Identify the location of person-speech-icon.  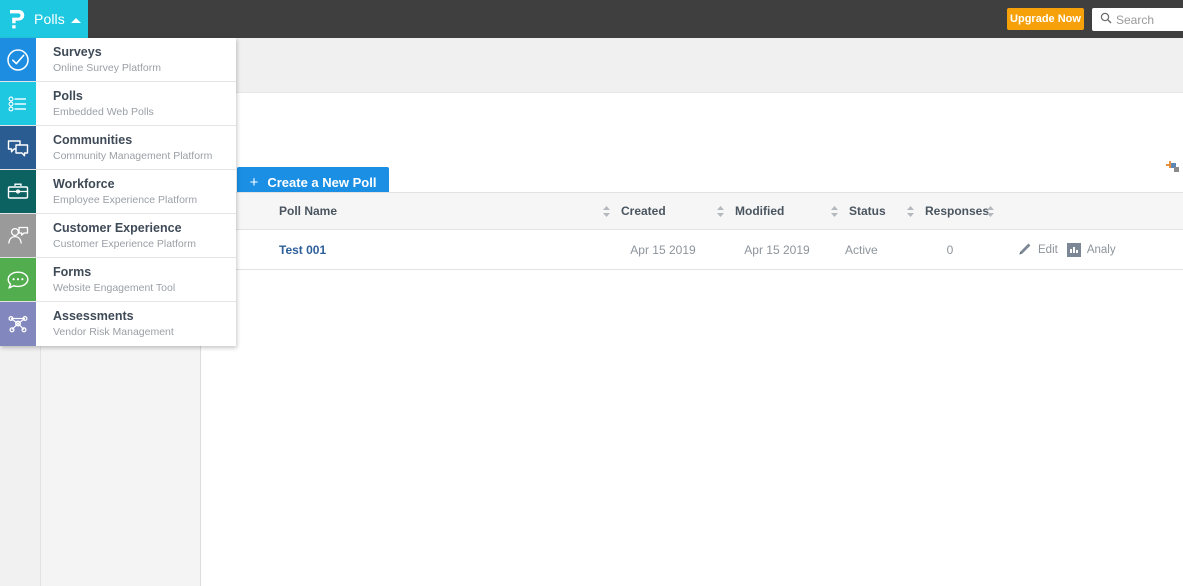
(18, 235).